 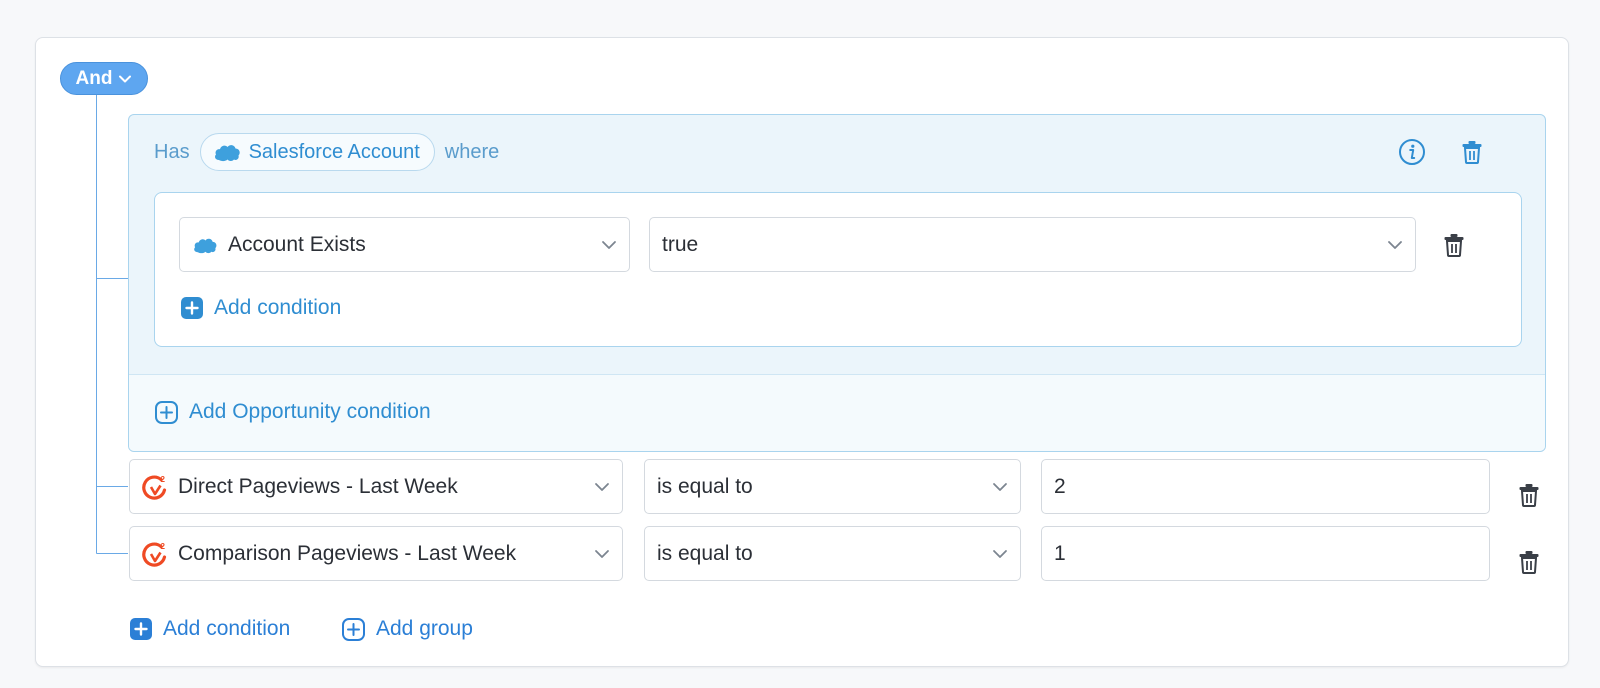 I want to click on add-group-label: Add group, so click(x=424, y=628).